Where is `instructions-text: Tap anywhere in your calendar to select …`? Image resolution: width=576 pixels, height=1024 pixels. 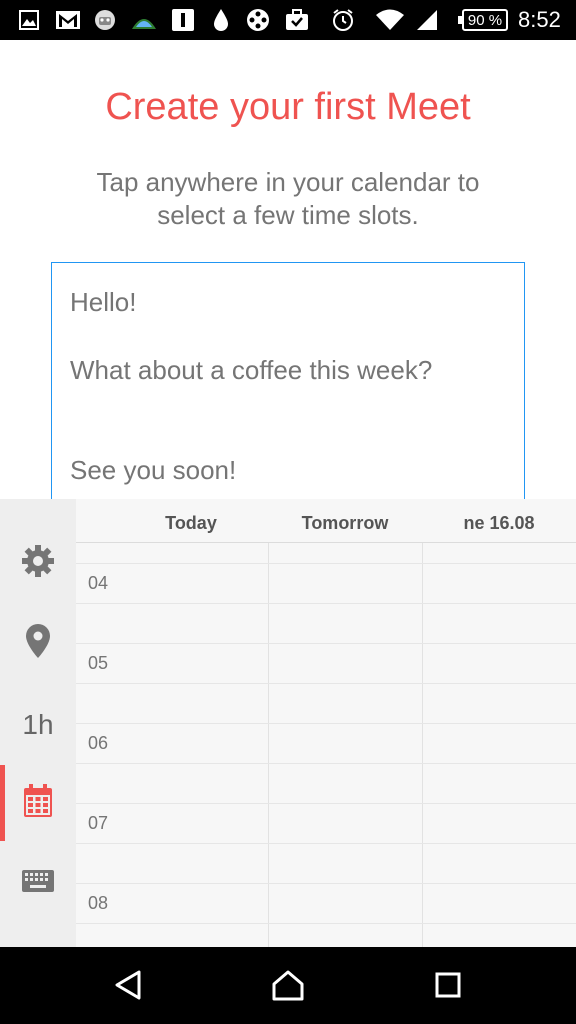 instructions-text: Tap anywhere in your calendar to select … is located at coordinates (288, 198).